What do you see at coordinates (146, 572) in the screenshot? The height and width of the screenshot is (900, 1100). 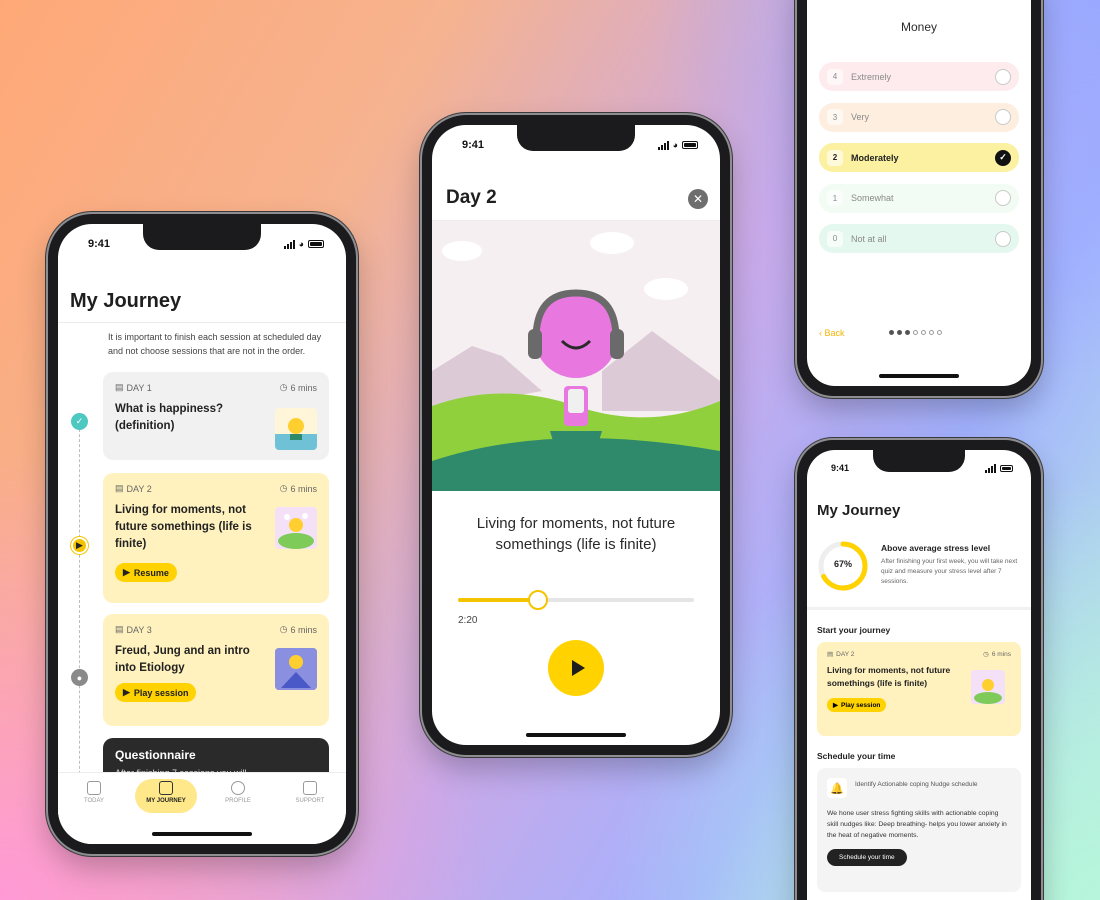 I see `resume-button: ▶ Resume` at bounding box center [146, 572].